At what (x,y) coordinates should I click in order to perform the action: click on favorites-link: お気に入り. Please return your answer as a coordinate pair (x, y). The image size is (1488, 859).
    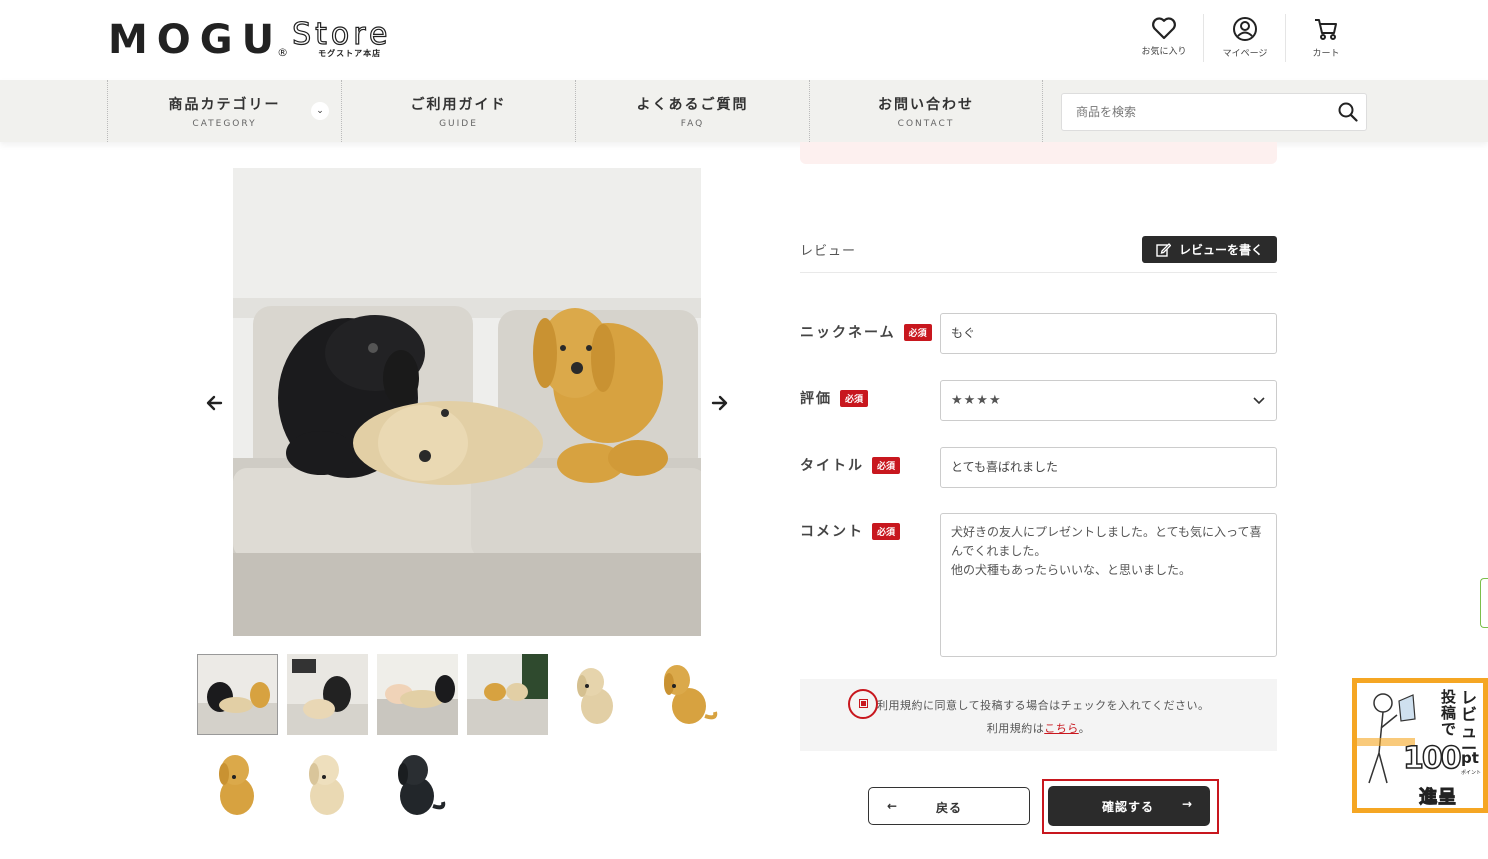
    Looking at the image, I should click on (1164, 36).